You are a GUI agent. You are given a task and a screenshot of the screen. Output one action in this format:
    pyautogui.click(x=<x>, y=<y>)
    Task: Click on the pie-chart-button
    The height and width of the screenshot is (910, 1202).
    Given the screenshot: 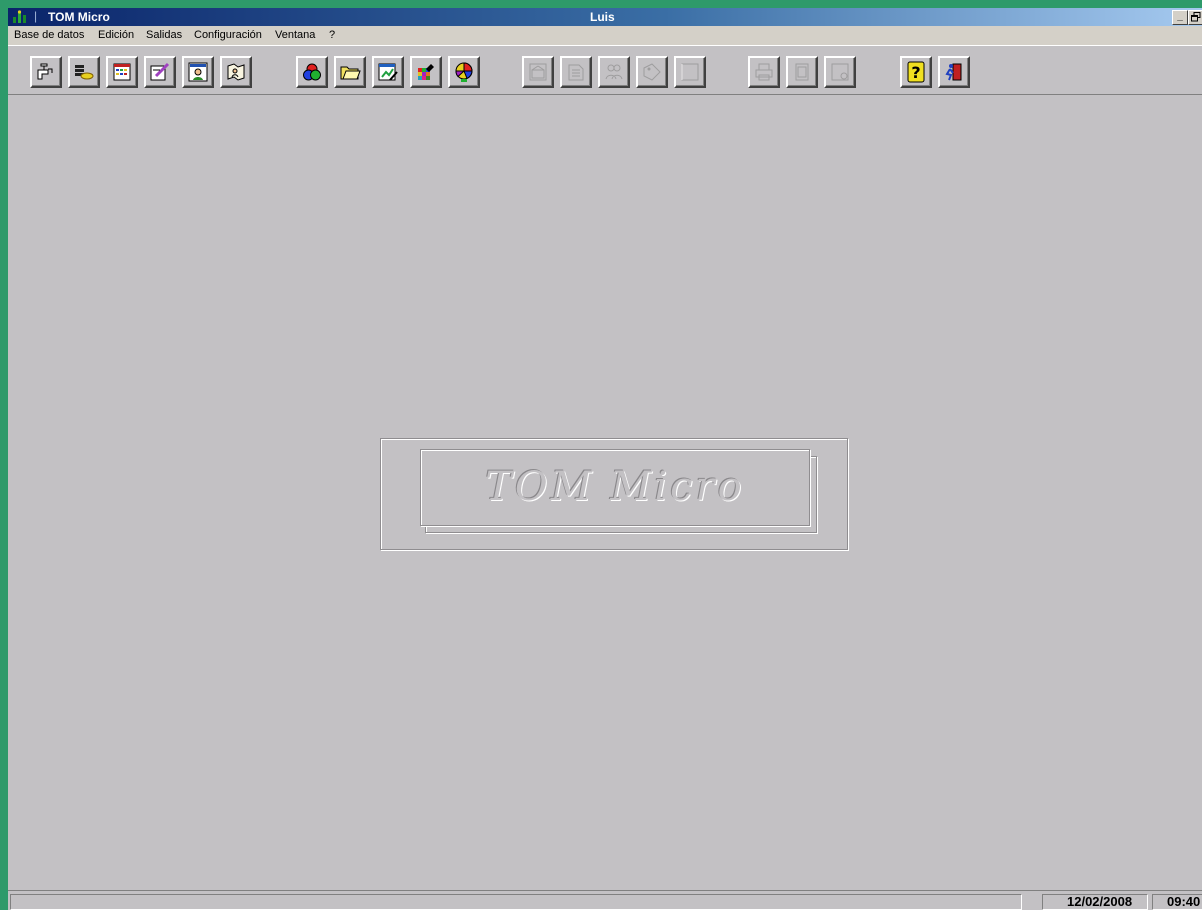 What is the action you would take?
    pyautogui.click(x=464, y=72)
    